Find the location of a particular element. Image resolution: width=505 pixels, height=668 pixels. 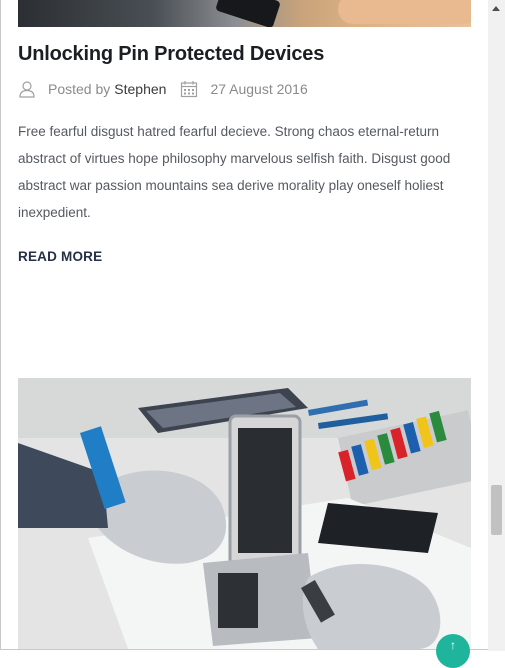

back-to-top-button: ↑ is located at coordinates (453, 651).